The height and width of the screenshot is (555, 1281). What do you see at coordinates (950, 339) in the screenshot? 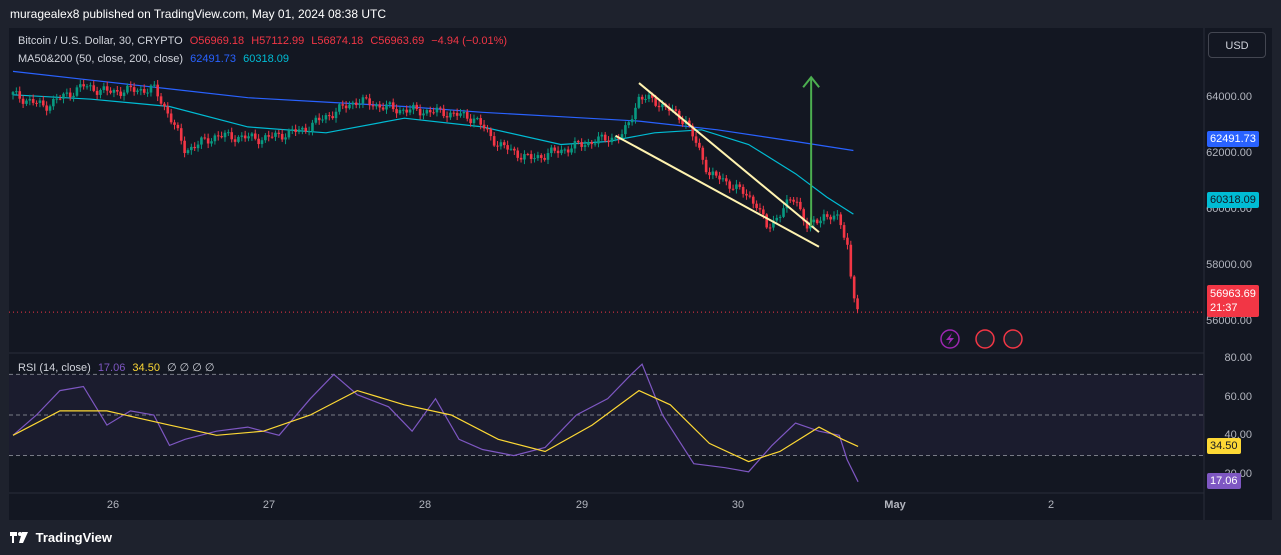
I see `lightning-bolt-icon` at bounding box center [950, 339].